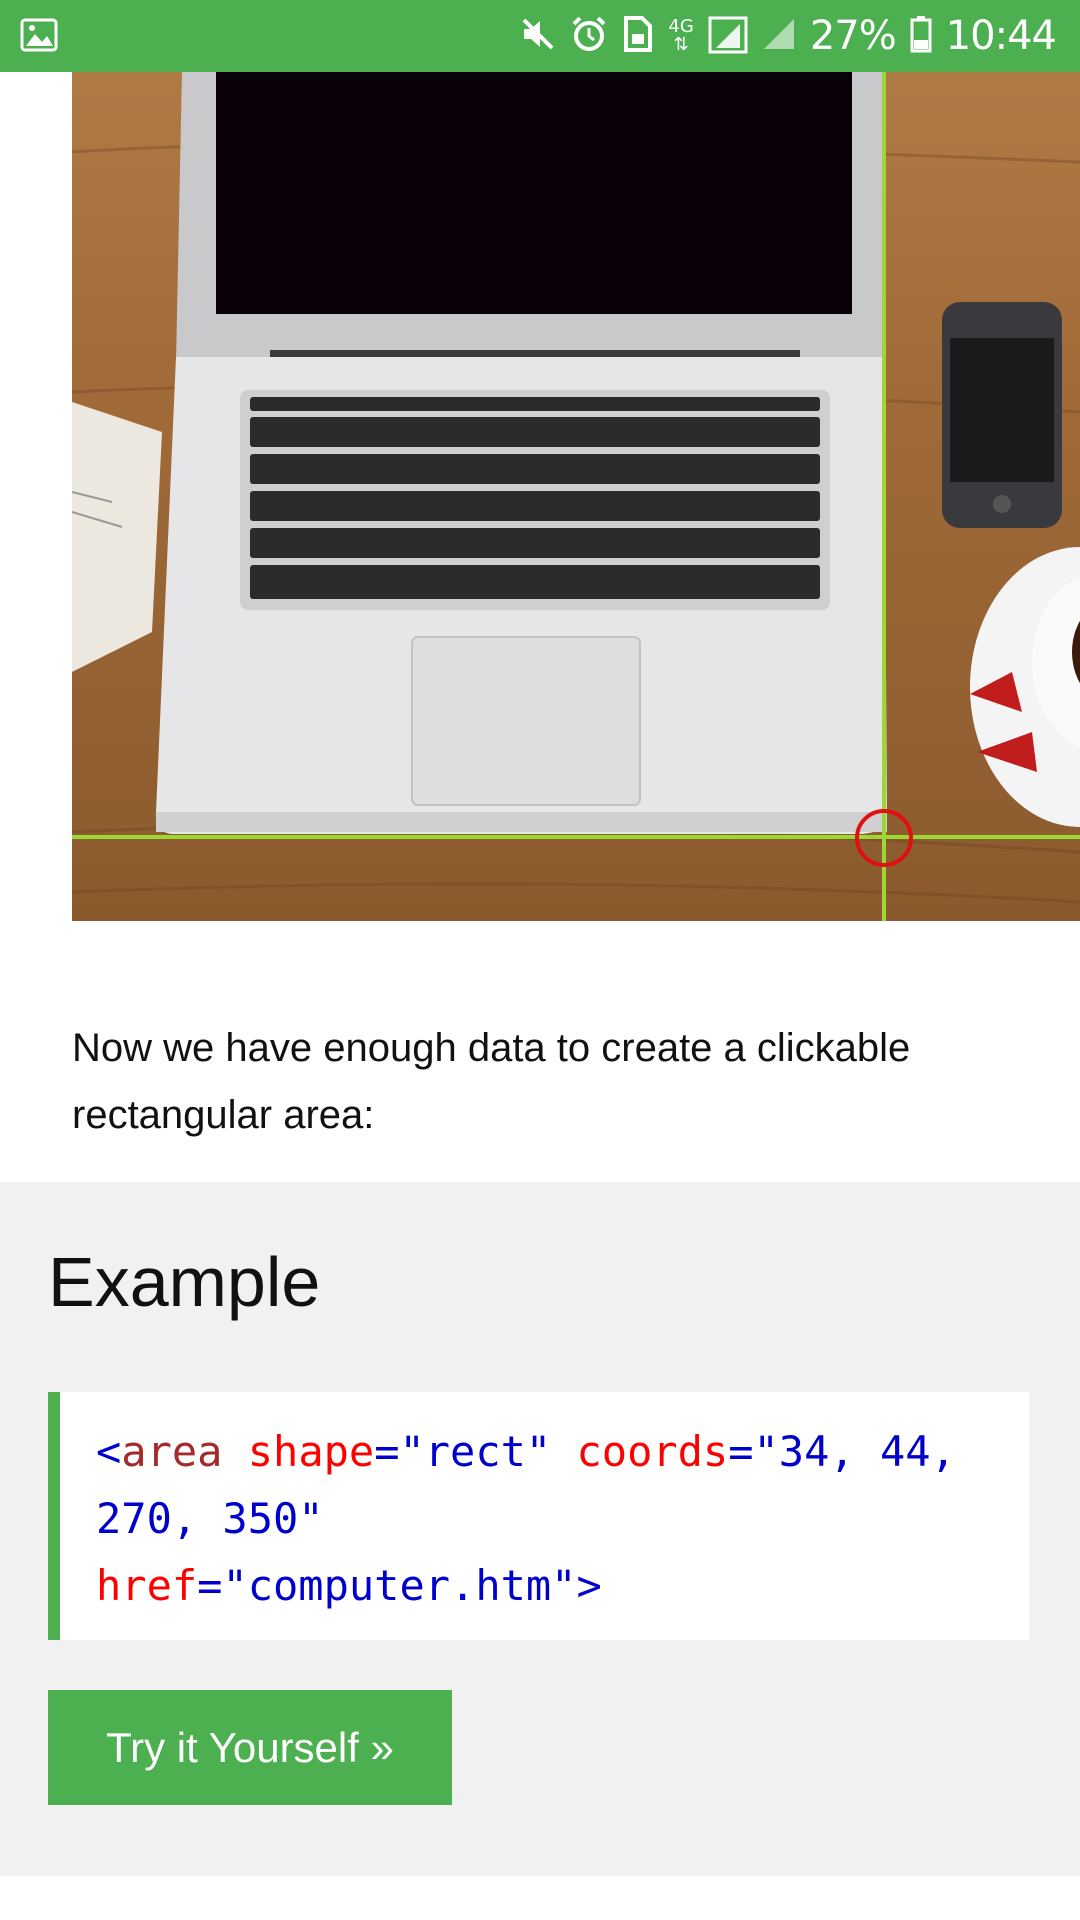 This screenshot has height=1920, width=1080. I want to click on battery-percent: 27%, so click(853, 36).